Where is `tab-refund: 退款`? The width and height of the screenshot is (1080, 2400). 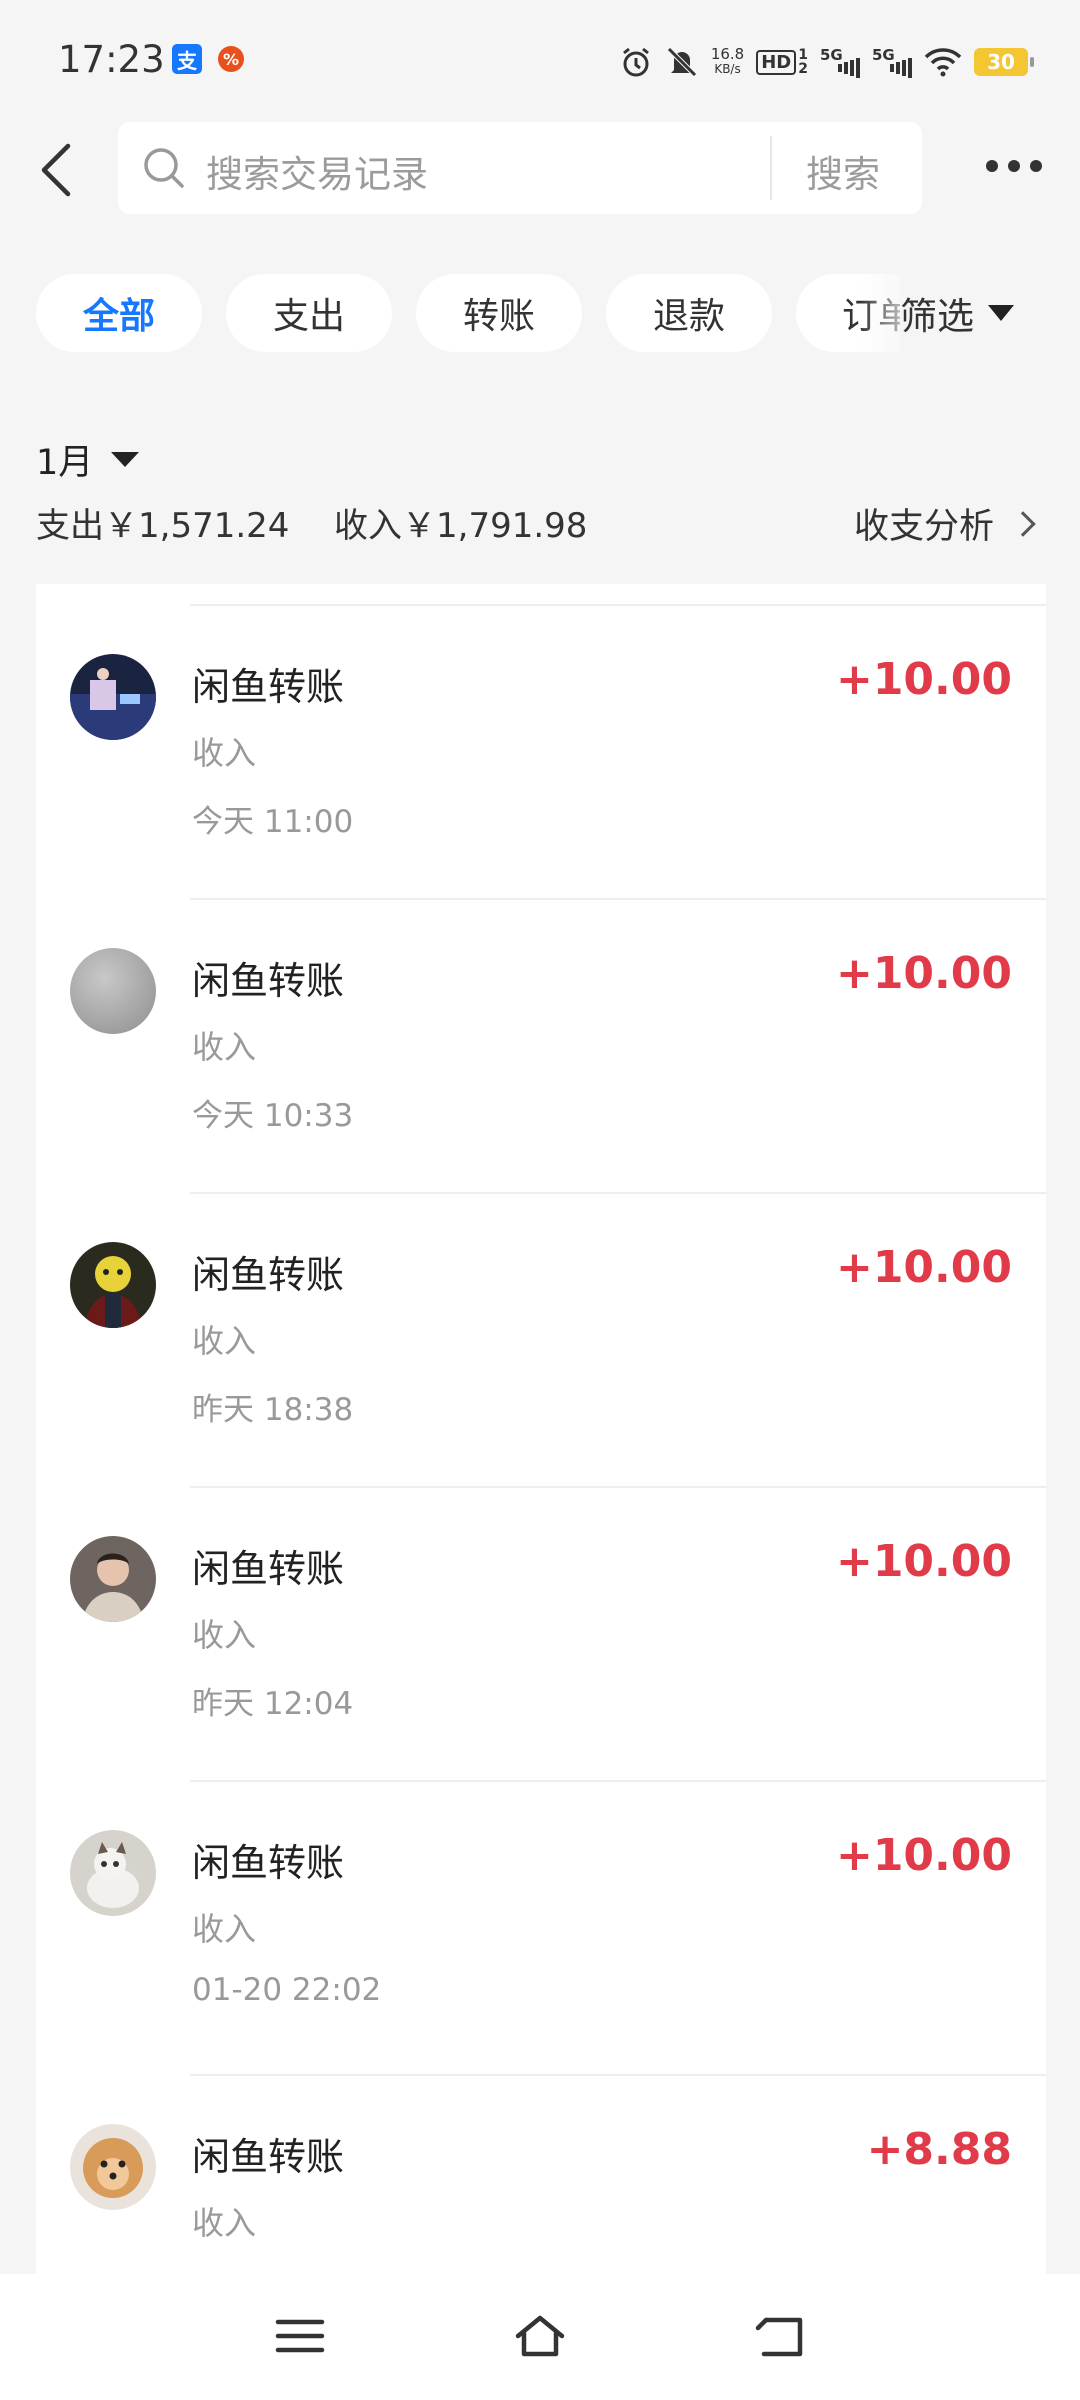 tab-refund: 退款 is located at coordinates (689, 313).